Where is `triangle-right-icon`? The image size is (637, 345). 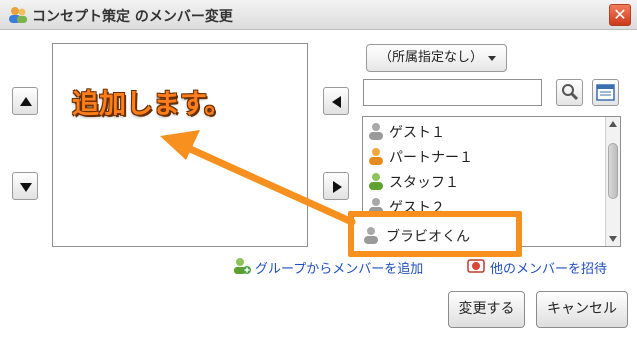 triangle-right-icon is located at coordinates (337, 187).